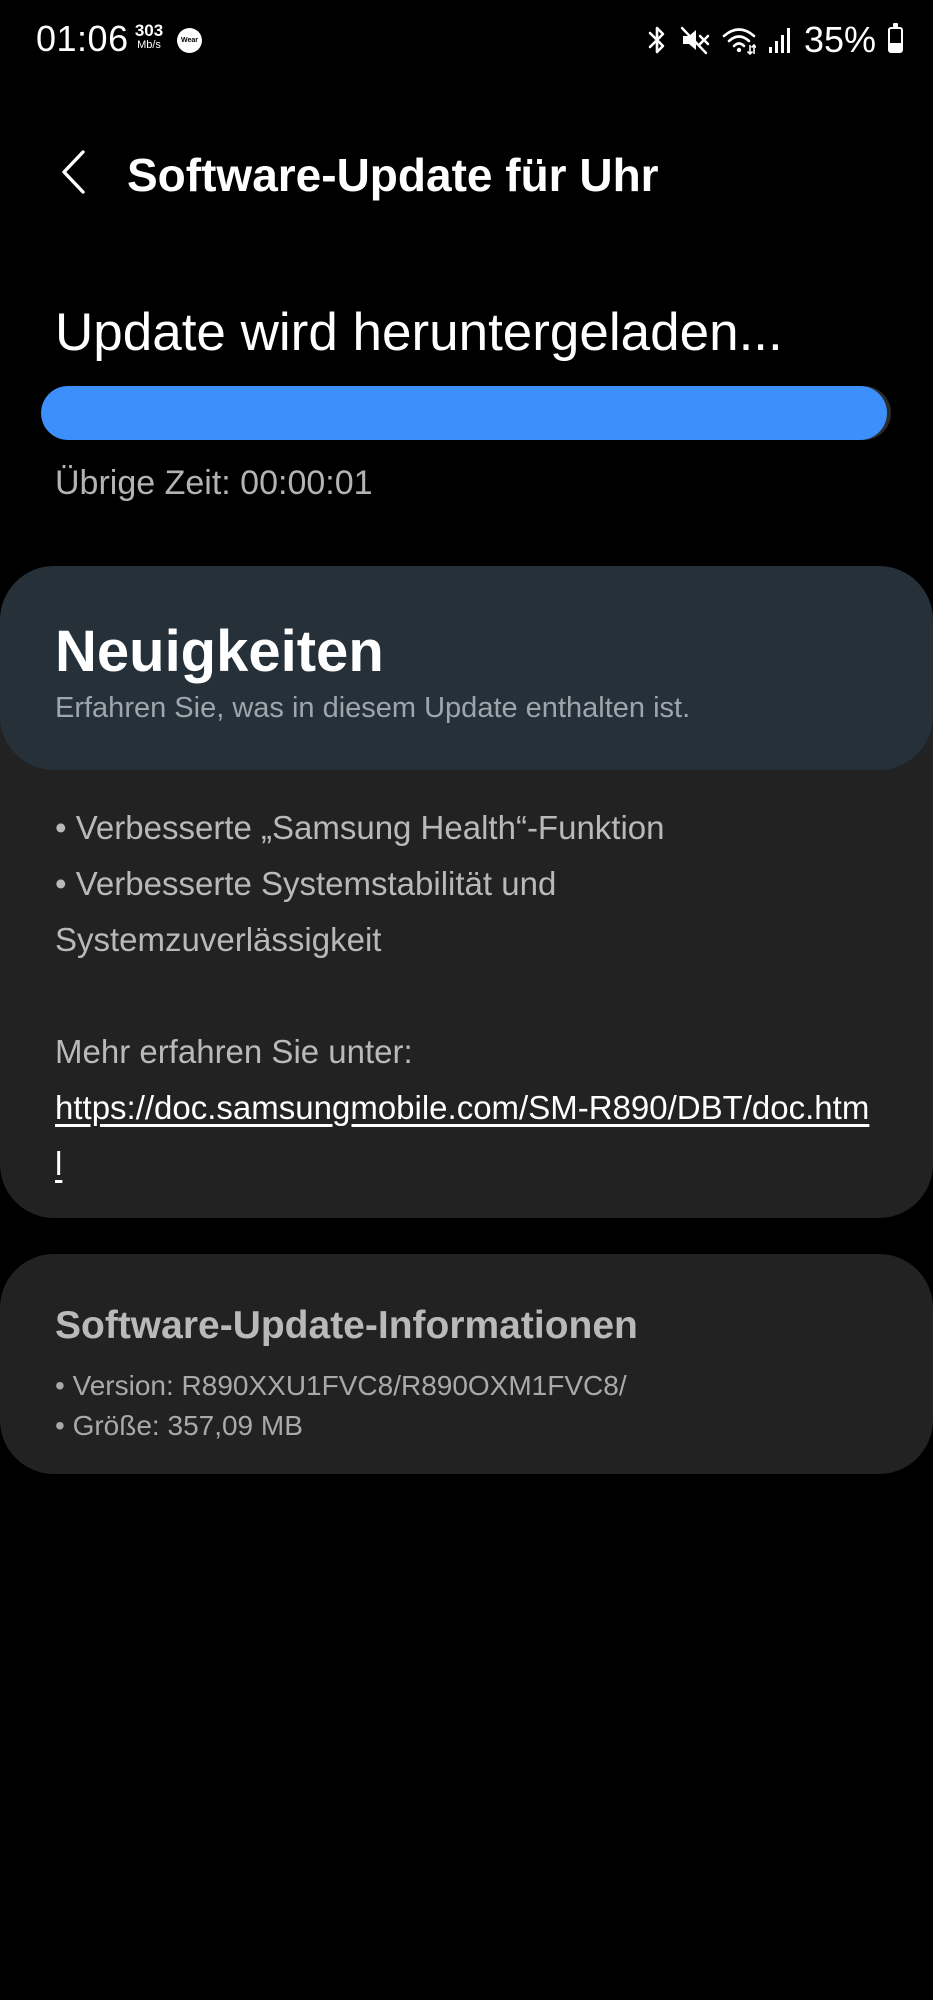 The image size is (933, 2000). What do you see at coordinates (82, 38) in the screenshot?
I see `status-time: 01:06` at bounding box center [82, 38].